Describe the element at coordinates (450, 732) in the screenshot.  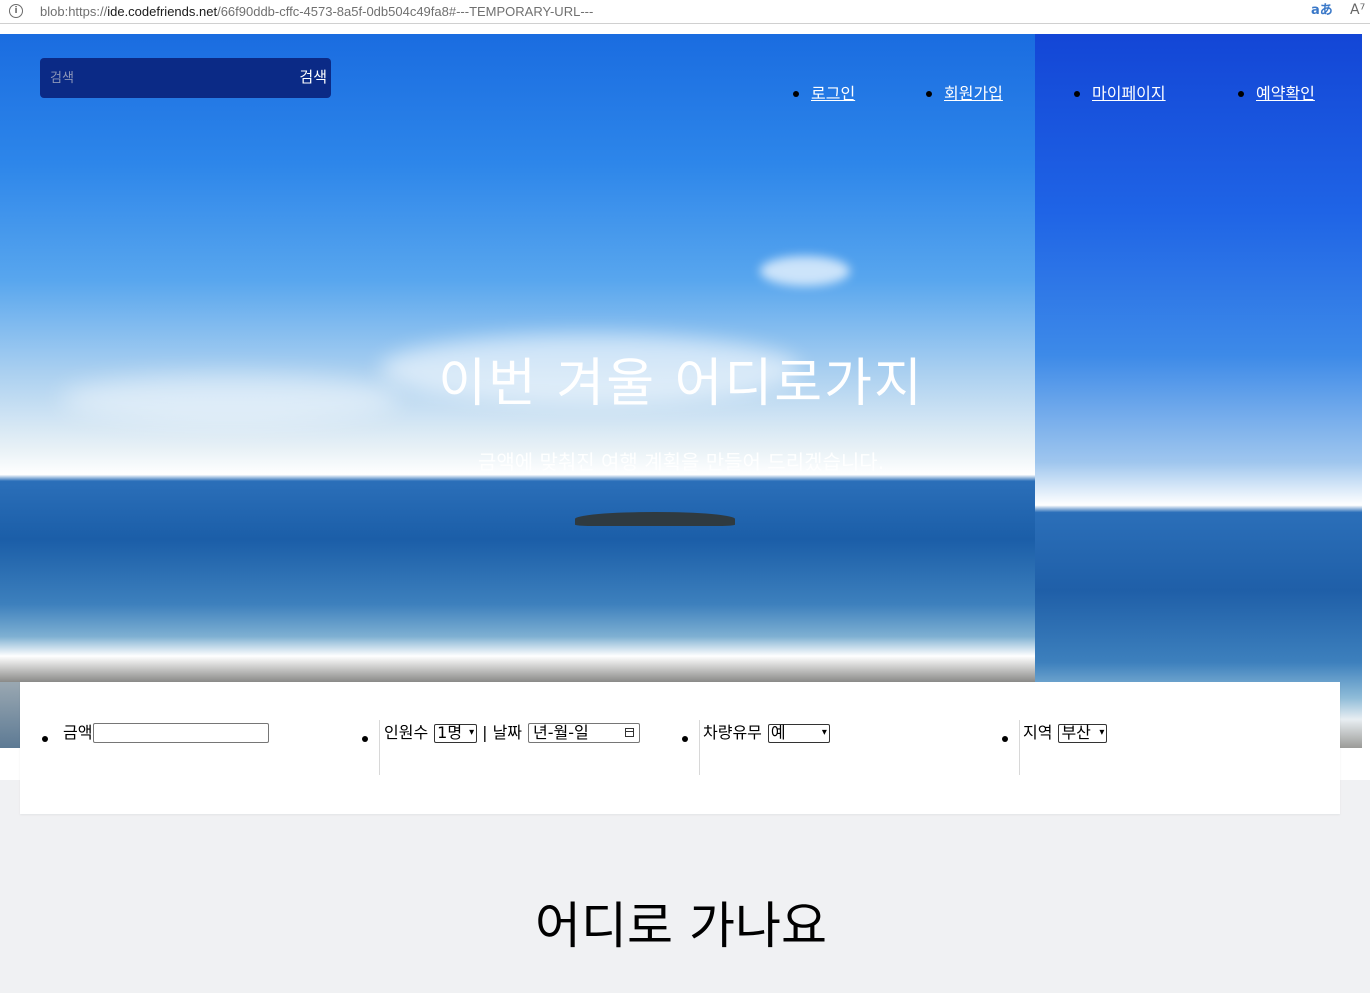
I see `people-select-value: 1명` at that location.